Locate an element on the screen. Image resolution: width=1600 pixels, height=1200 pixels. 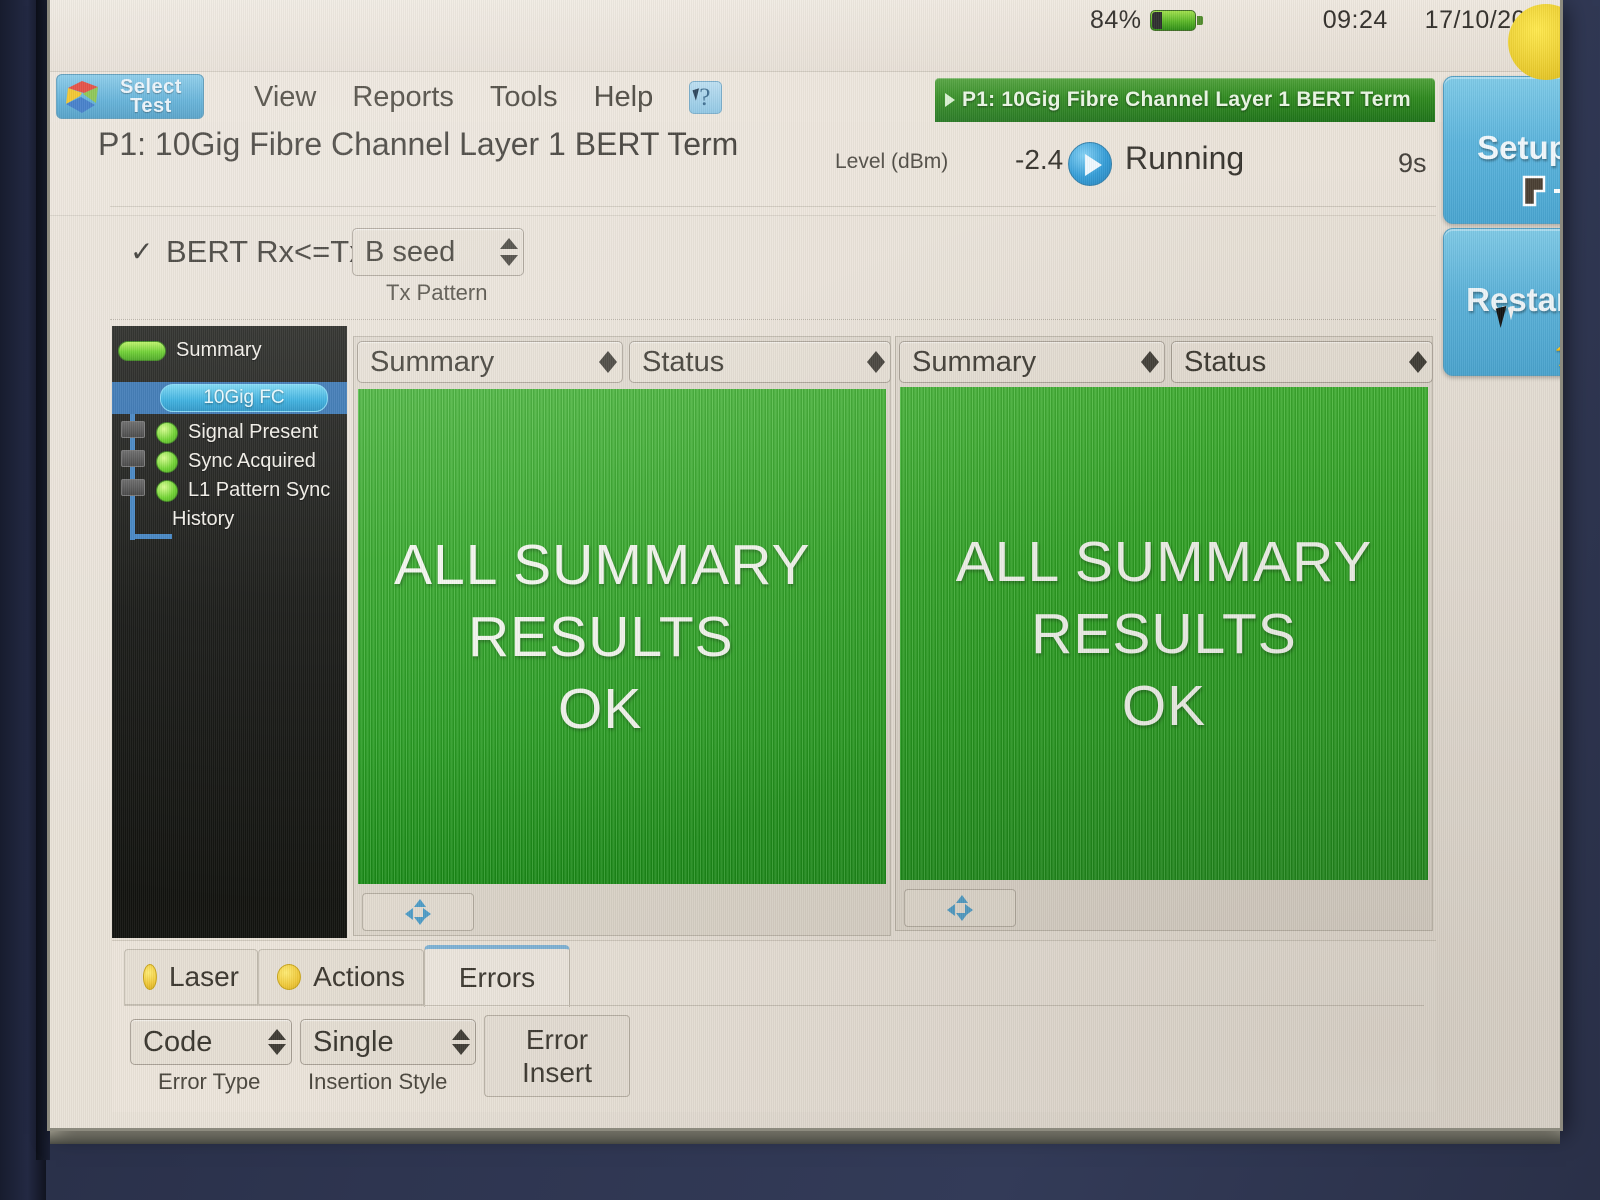
pane-left-category-select: Summary is located at coordinates (490, 362).